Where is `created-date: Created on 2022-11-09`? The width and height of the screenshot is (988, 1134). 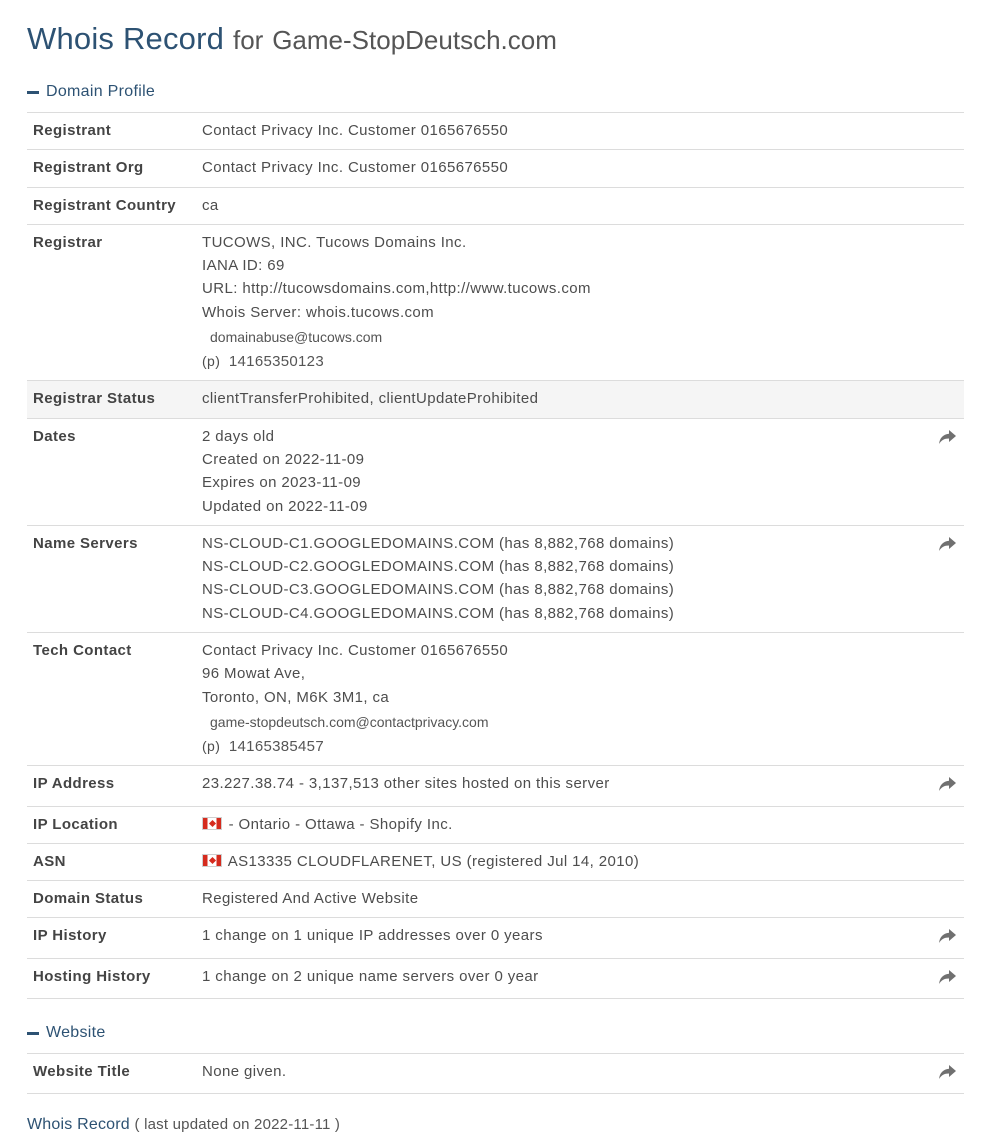 created-date: Created on 2022-11-09 is located at coordinates (283, 459).